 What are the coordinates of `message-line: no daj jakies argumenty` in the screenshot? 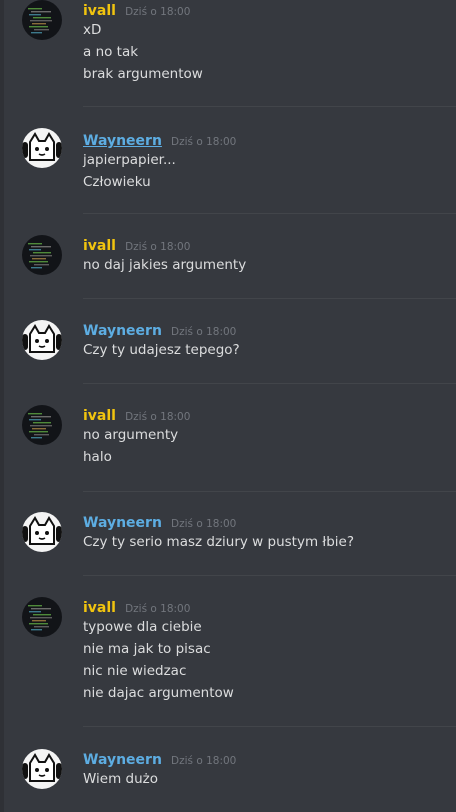 It's located at (164, 265).